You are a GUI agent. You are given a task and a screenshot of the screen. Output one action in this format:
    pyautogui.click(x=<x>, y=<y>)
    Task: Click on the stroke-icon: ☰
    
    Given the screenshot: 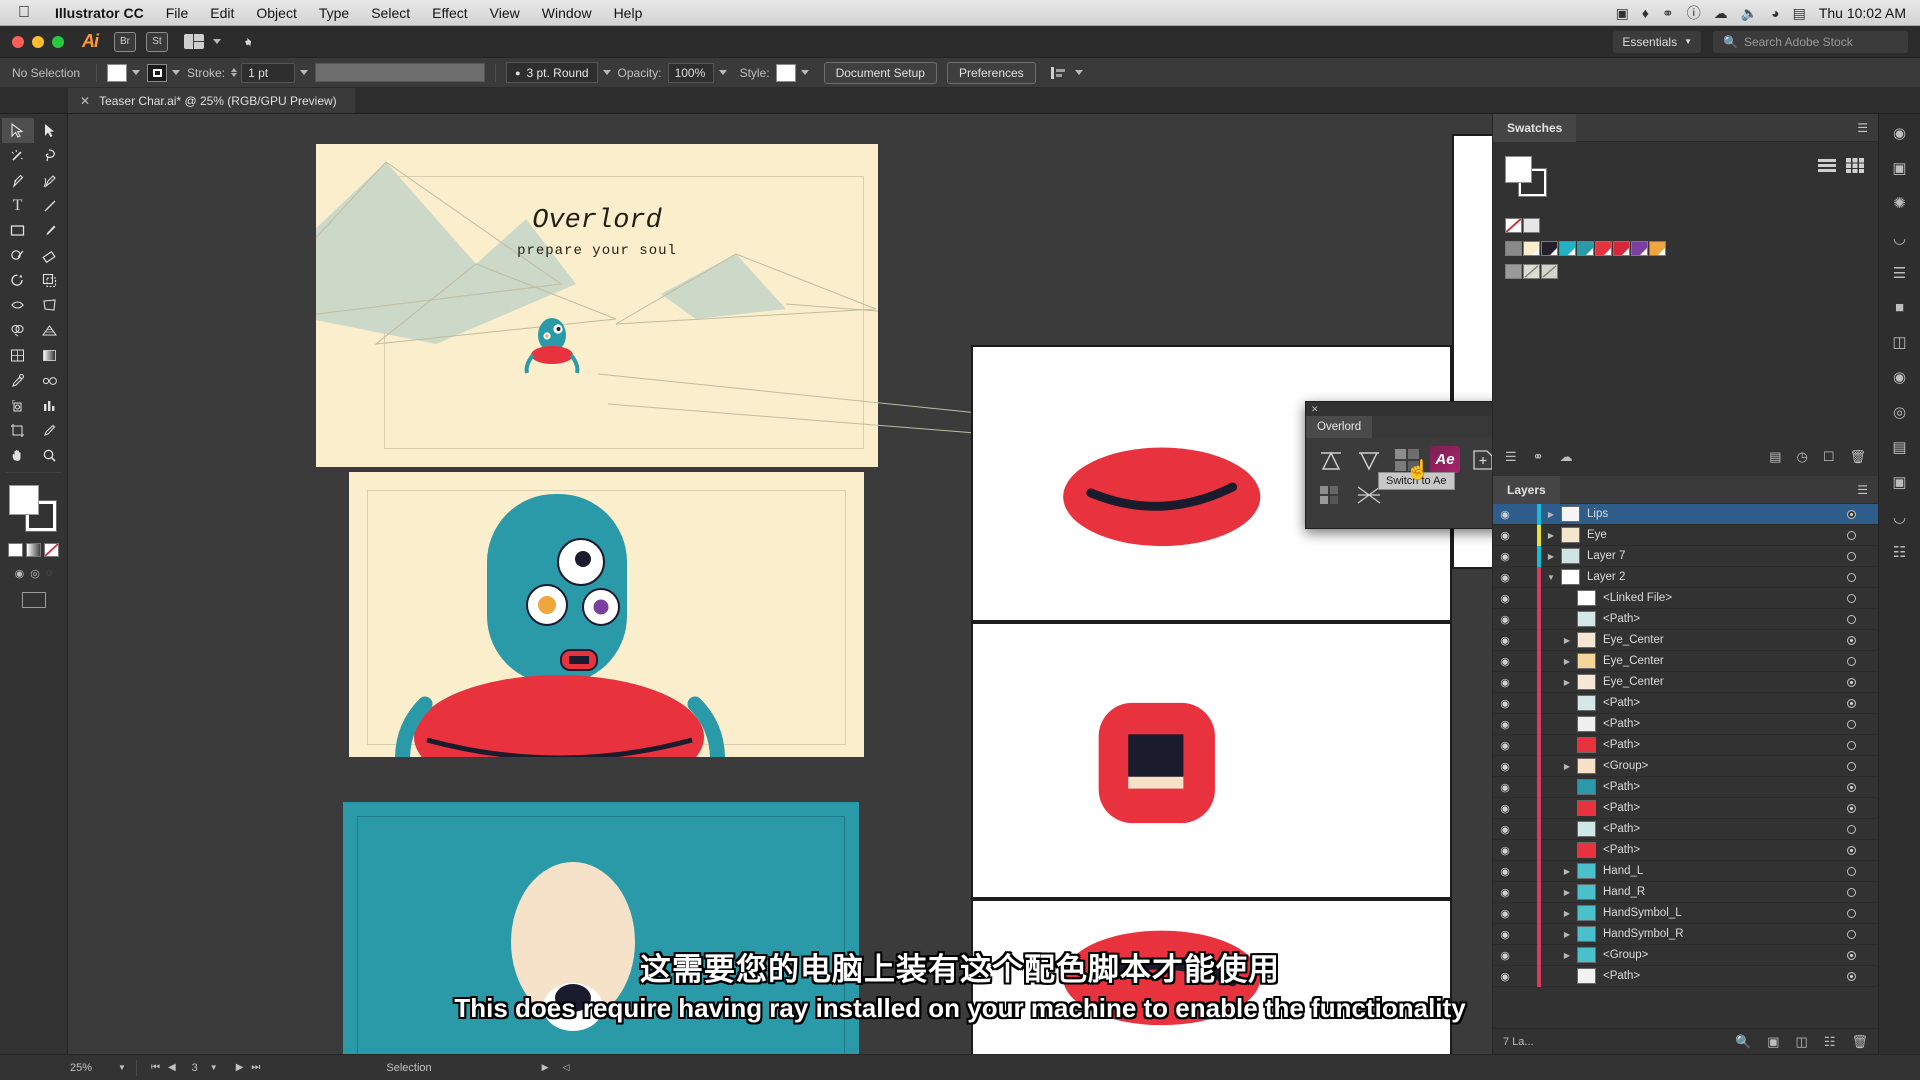 What is the action you would take?
    pyautogui.click(x=1899, y=273)
    